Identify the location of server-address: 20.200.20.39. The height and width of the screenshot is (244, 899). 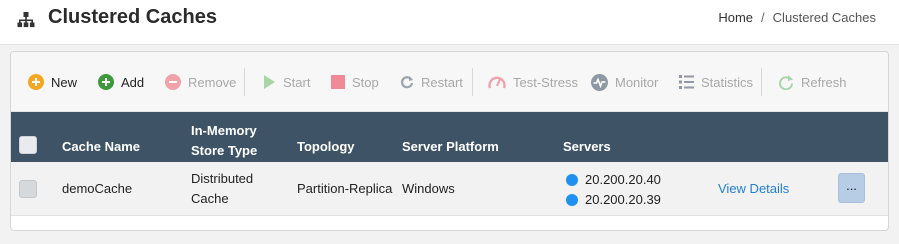
(623, 199).